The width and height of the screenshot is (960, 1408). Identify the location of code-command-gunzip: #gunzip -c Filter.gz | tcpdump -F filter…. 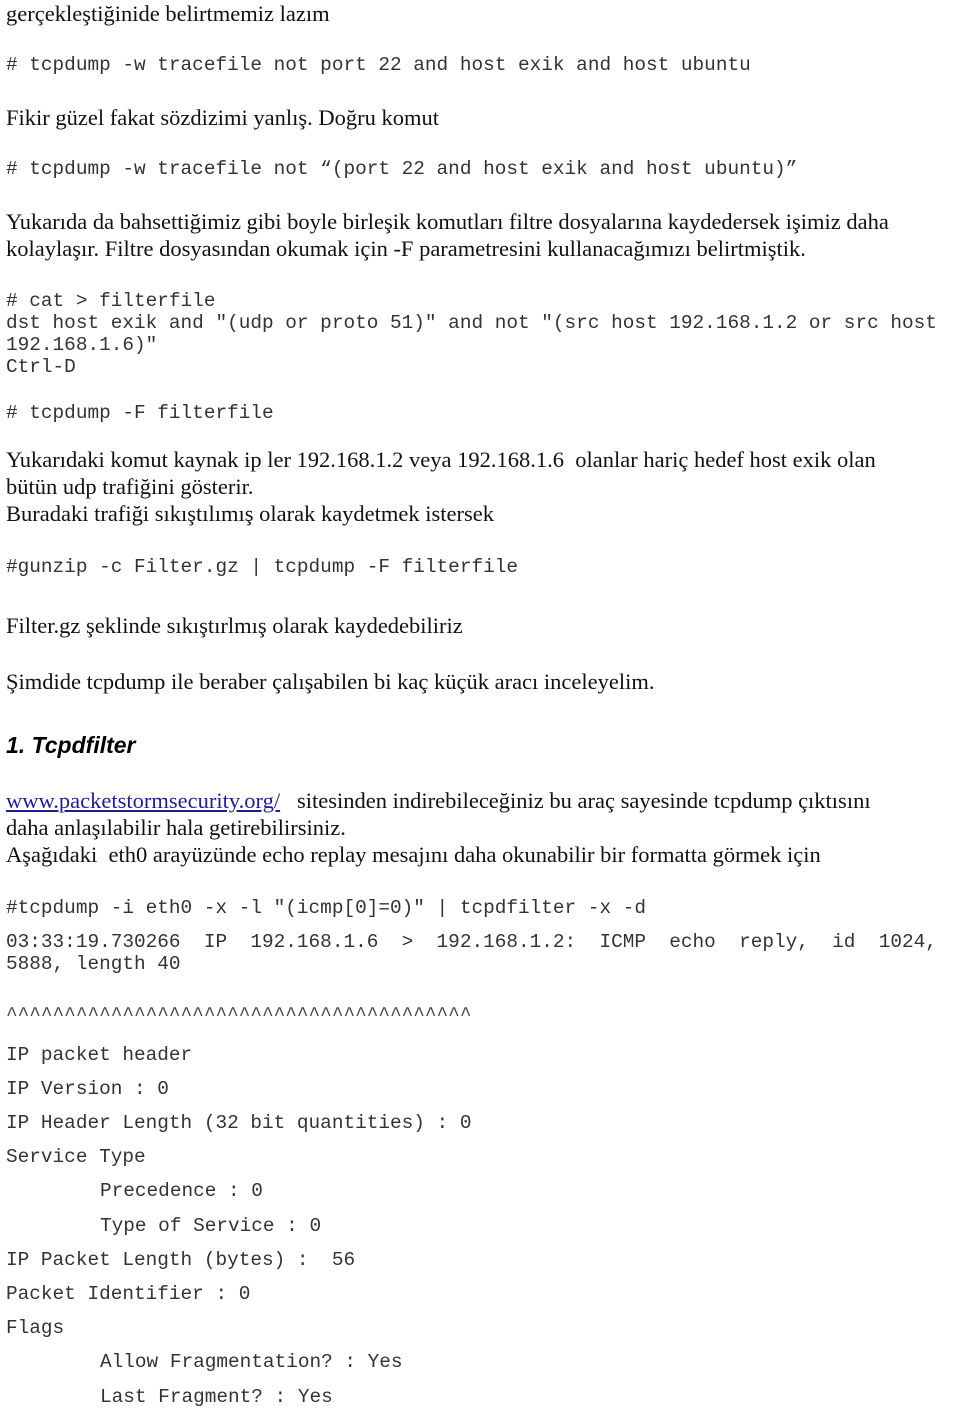
(262, 567).